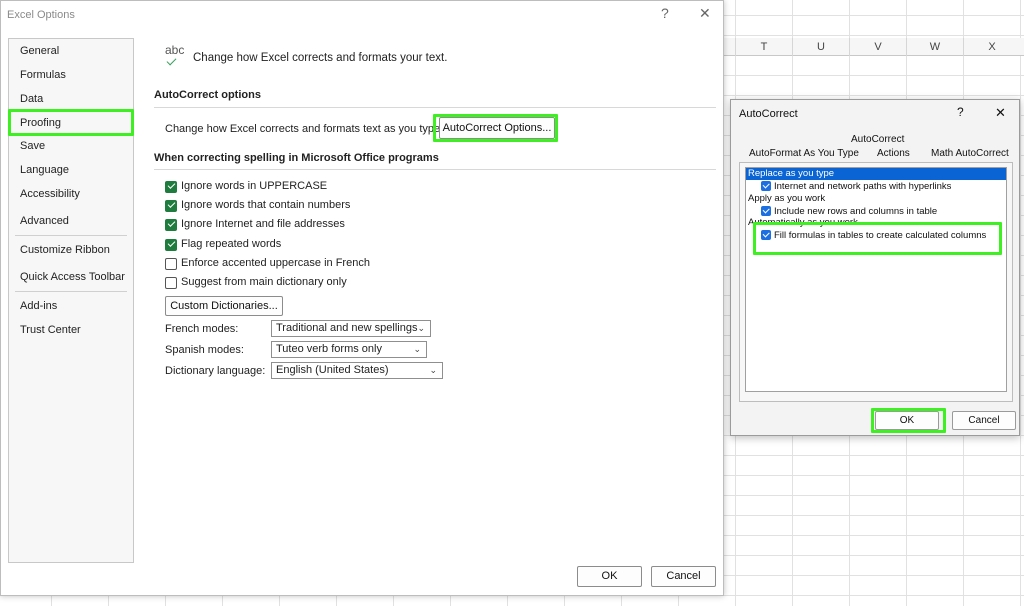 This screenshot has width=1024, height=606. What do you see at coordinates (804, 153) in the screenshot?
I see `tab-autoformat-as-you-type: AutoFormat As You Type` at bounding box center [804, 153].